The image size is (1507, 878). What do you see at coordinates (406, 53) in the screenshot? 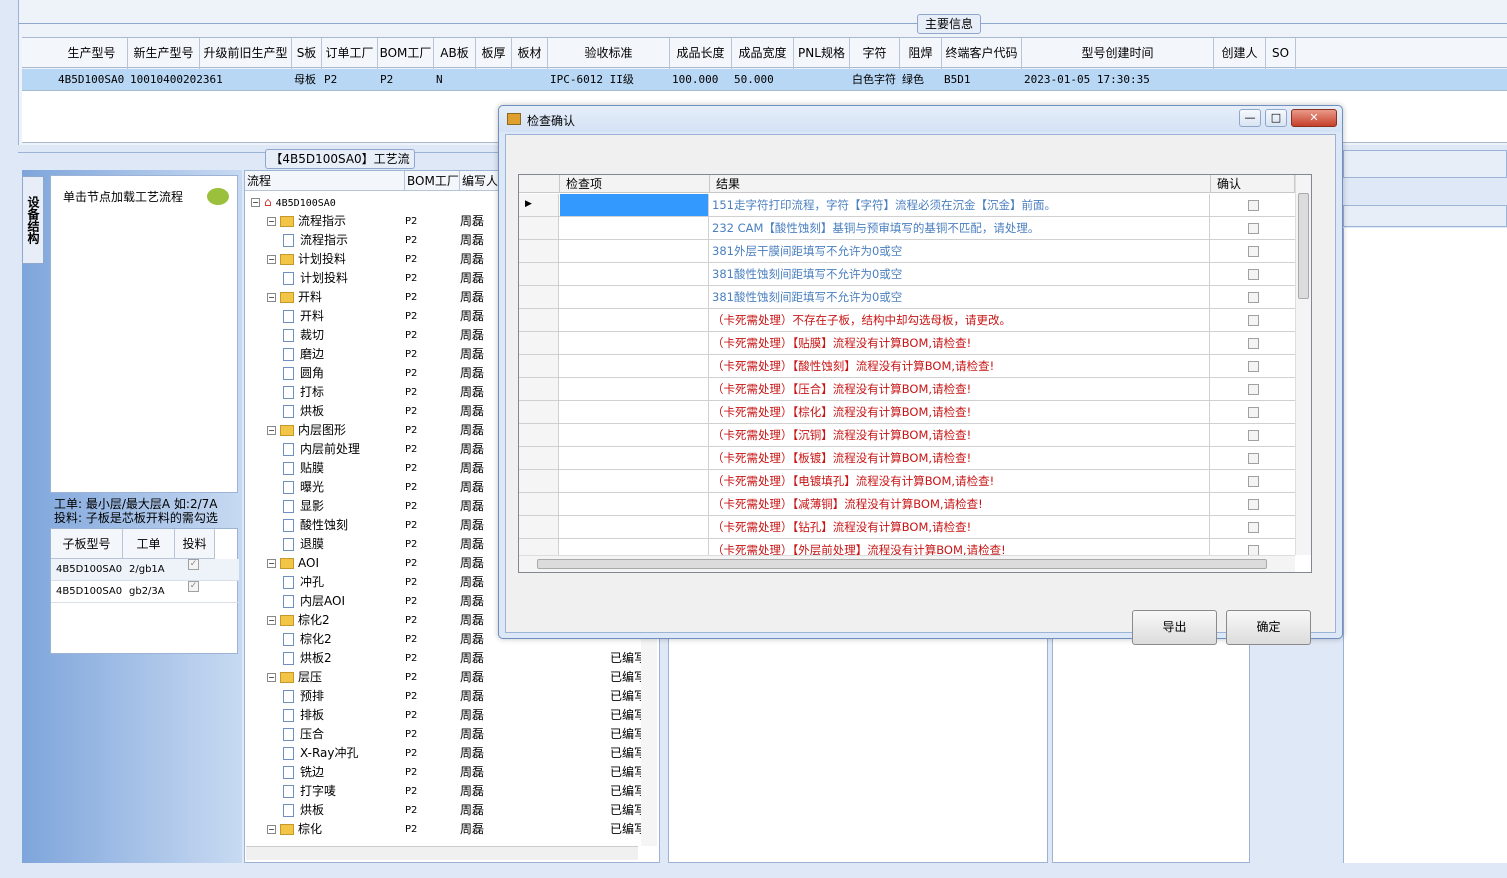
I see `column-header: BOM工厂` at bounding box center [406, 53].